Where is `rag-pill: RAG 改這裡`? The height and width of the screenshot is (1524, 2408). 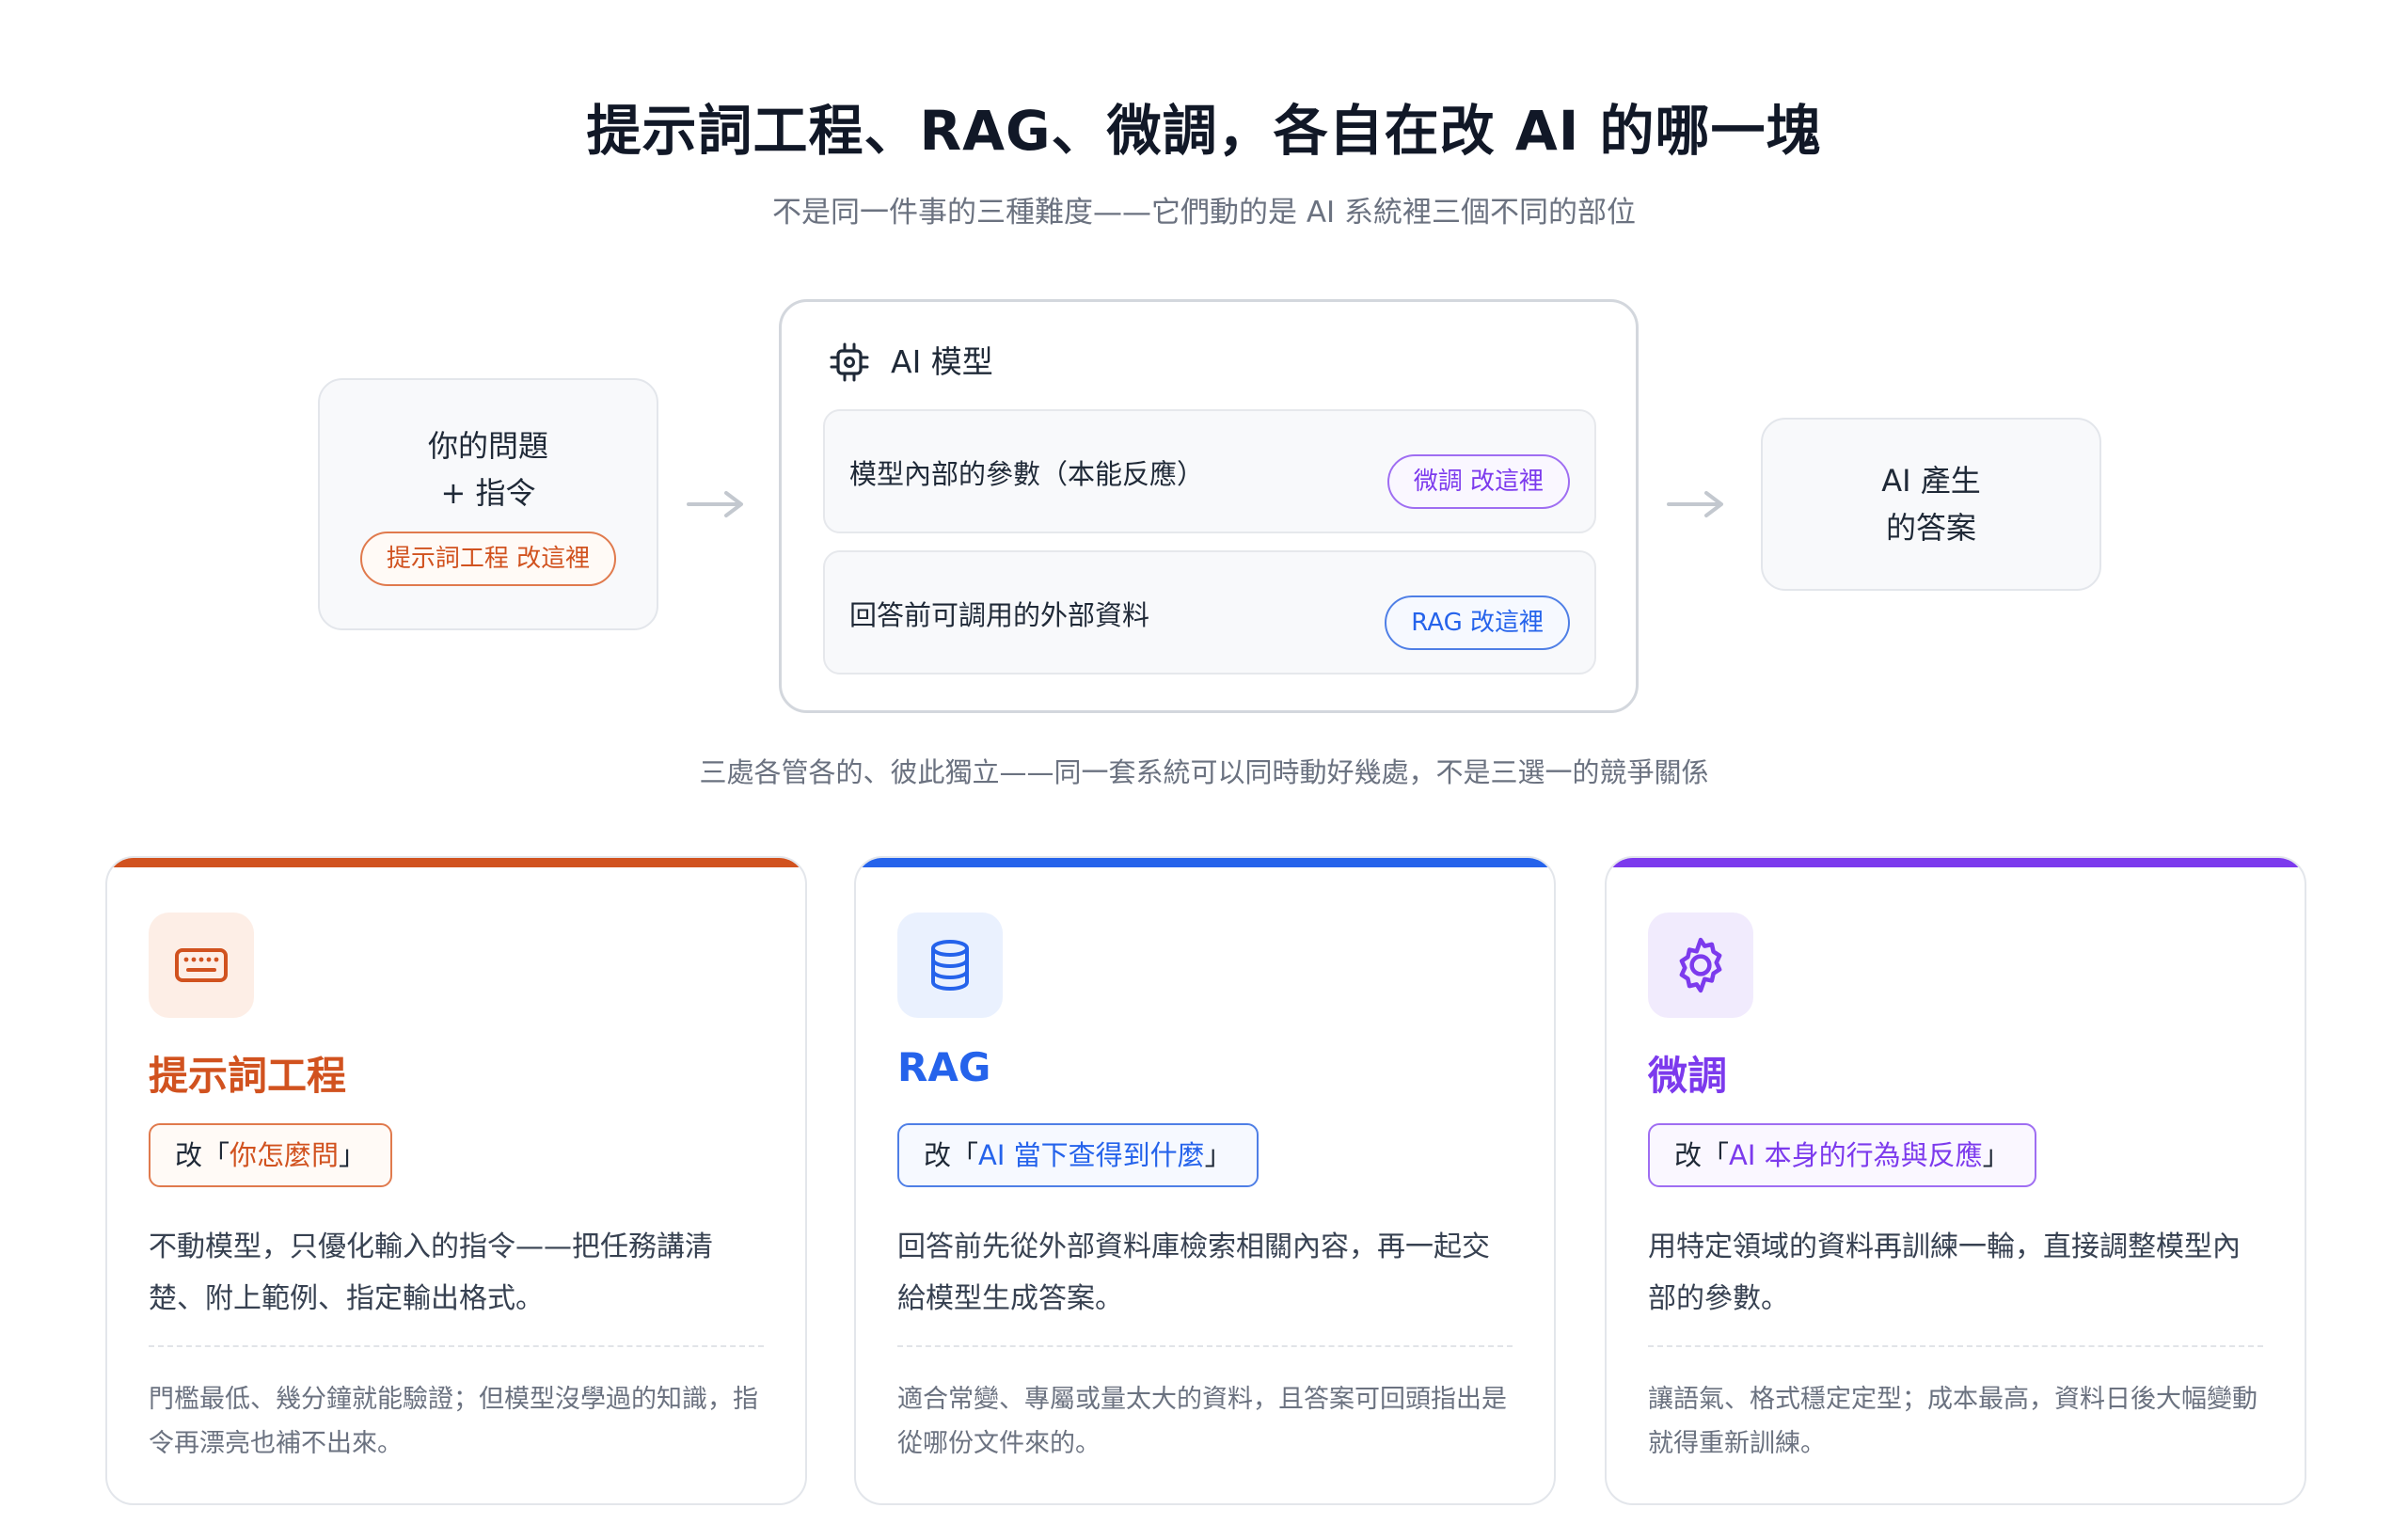 rag-pill: RAG 改這裡 is located at coordinates (1478, 623).